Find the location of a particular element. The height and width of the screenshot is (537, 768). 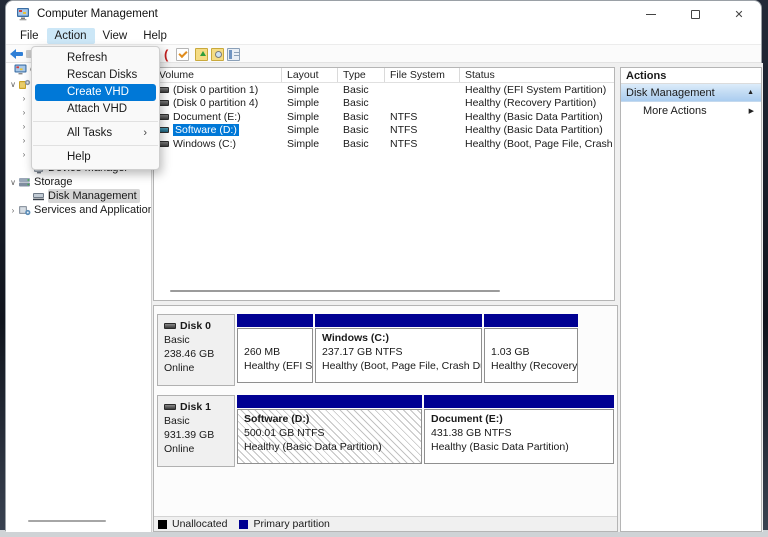

partition-legend: Unallocated Primary partition is located at coordinates (385, 523).